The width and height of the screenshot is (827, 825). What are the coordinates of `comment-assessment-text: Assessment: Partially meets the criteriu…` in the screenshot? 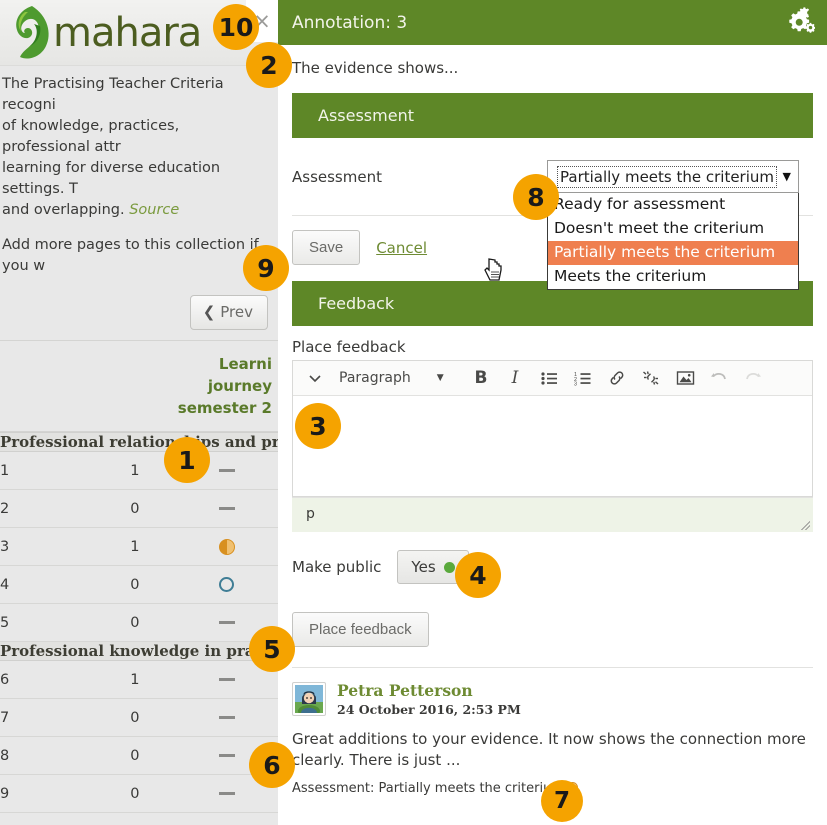 It's located at (428, 788).